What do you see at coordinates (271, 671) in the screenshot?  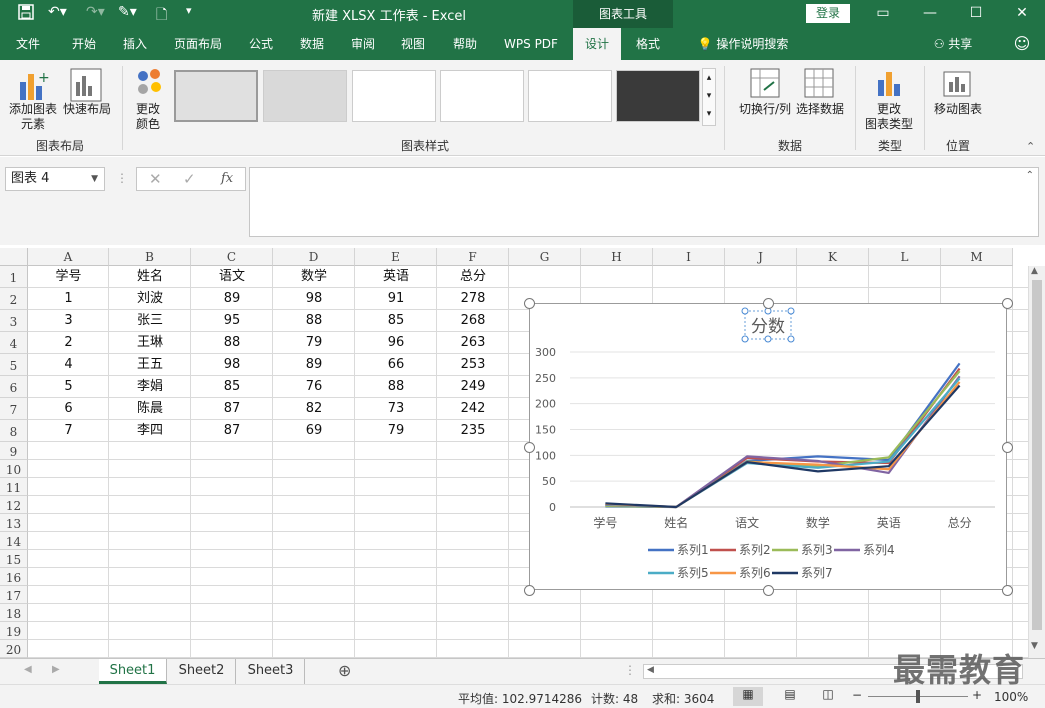 I see `sheet-tab-sheet3: Sheet3` at bounding box center [271, 671].